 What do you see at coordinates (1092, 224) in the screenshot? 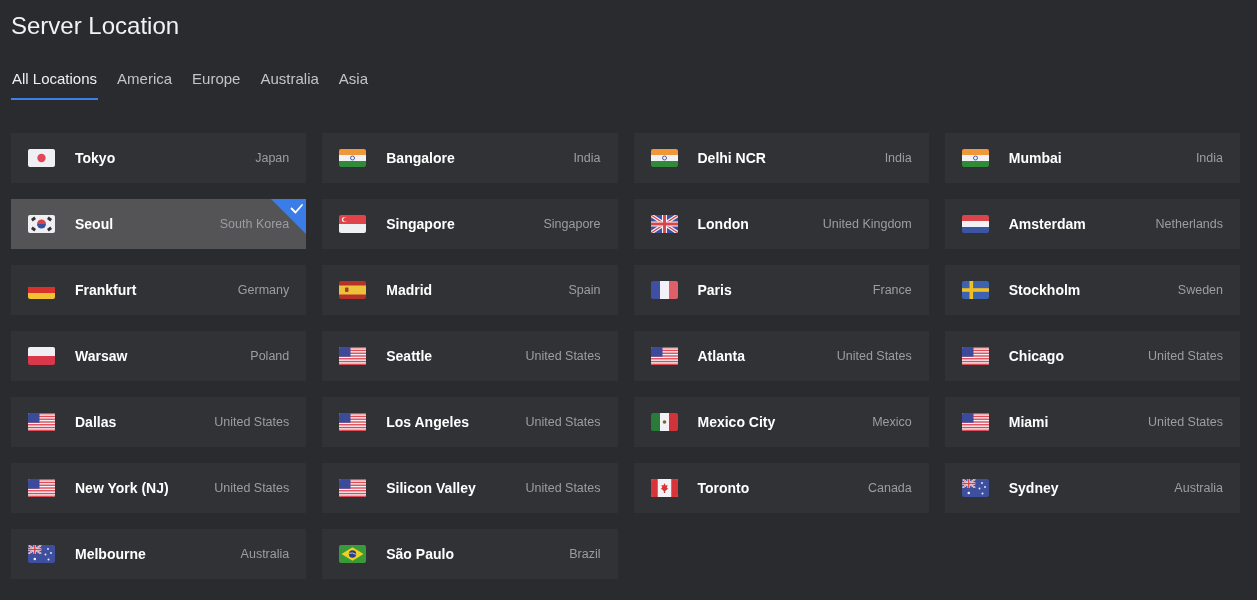
I see `location-card: Amsterdam Netherlands` at bounding box center [1092, 224].